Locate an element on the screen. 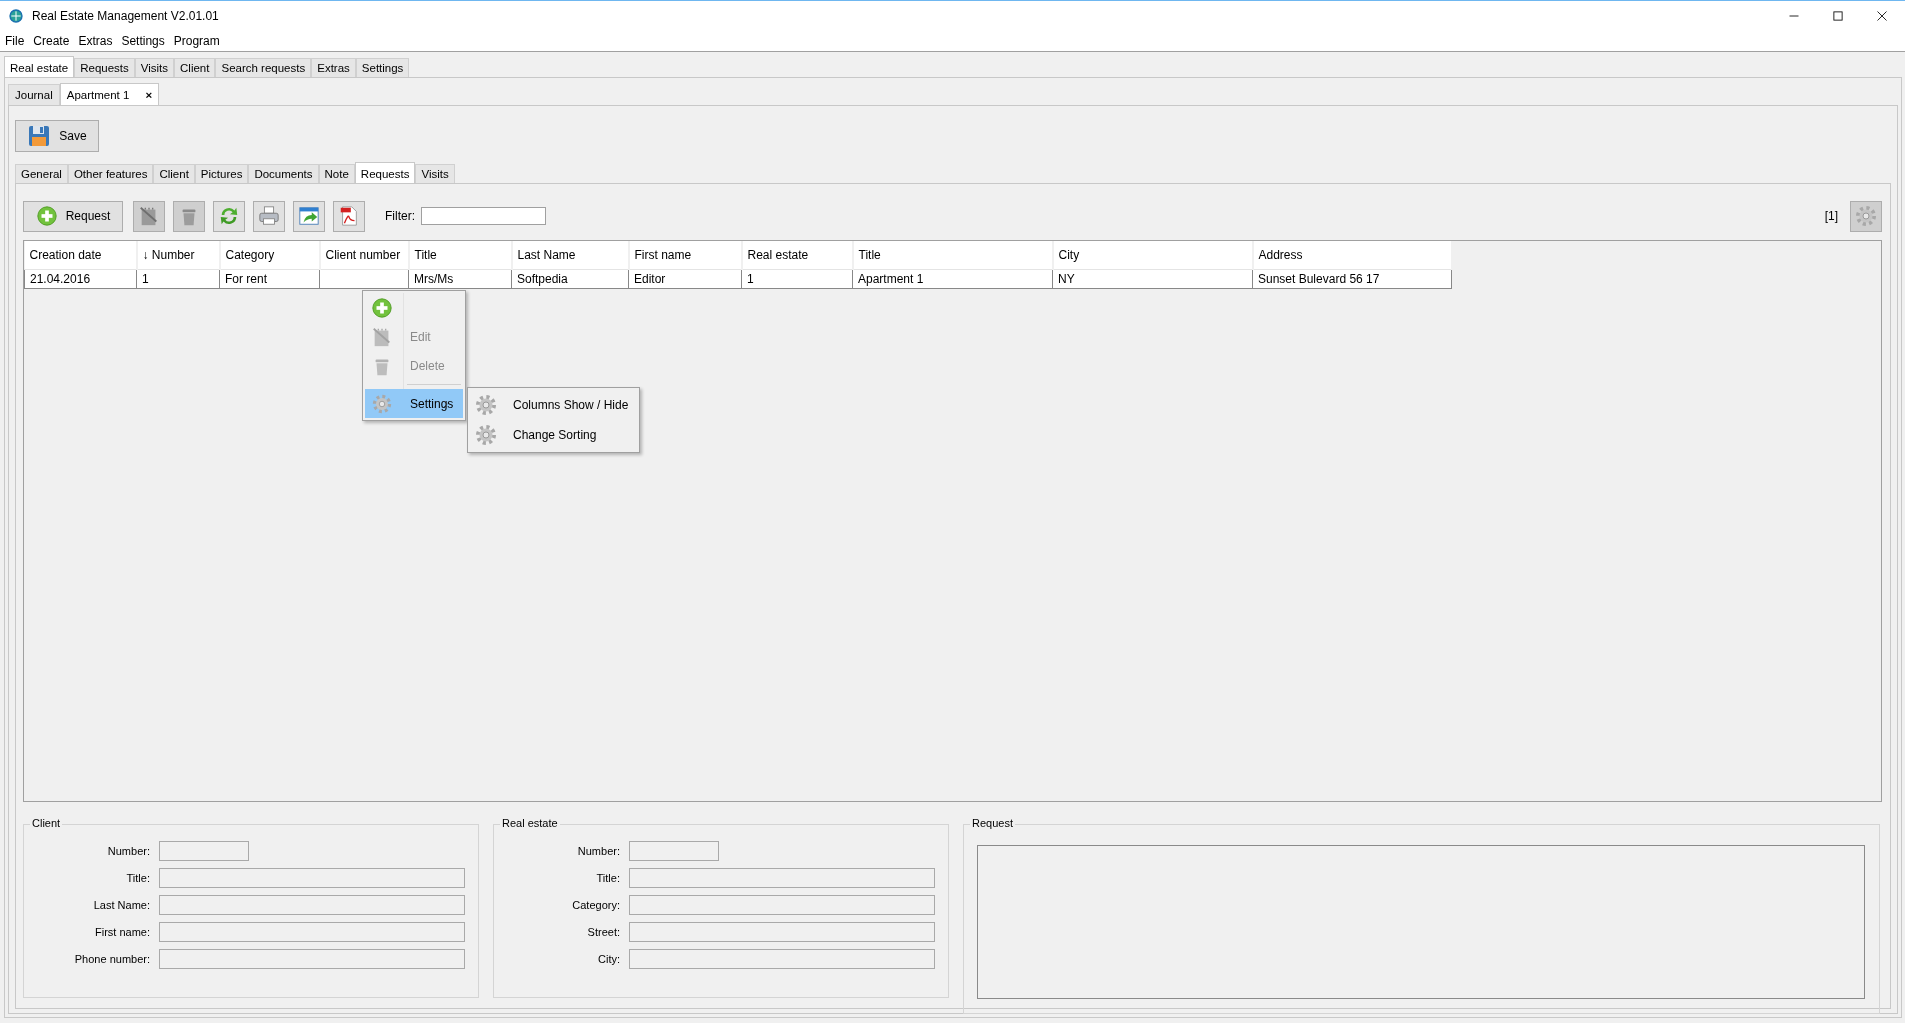 This screenshot has height=1023, width=1905. floppy-icon is located at coordinates (39, 136).